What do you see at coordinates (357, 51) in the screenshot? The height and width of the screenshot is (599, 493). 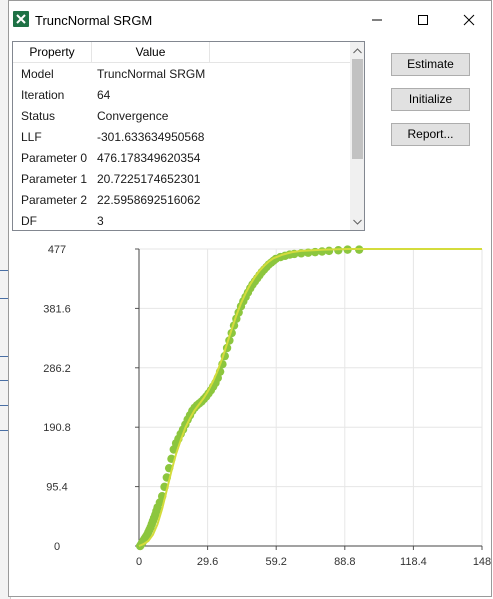 I see `scroll-up-arrow-icon` at bounding box center [357, 51].